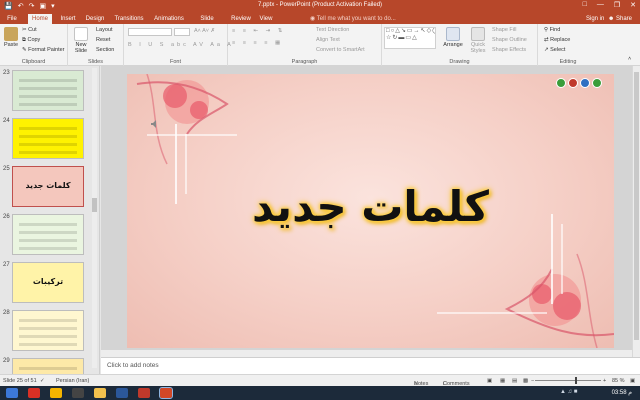 Image resolution: width=640 pixels, height=400 pixels. What do you see at coordinates (568, 392) in the screenshot?
I see `system-tray: ▲ ♫ ■` at bounding box center [568, 392].